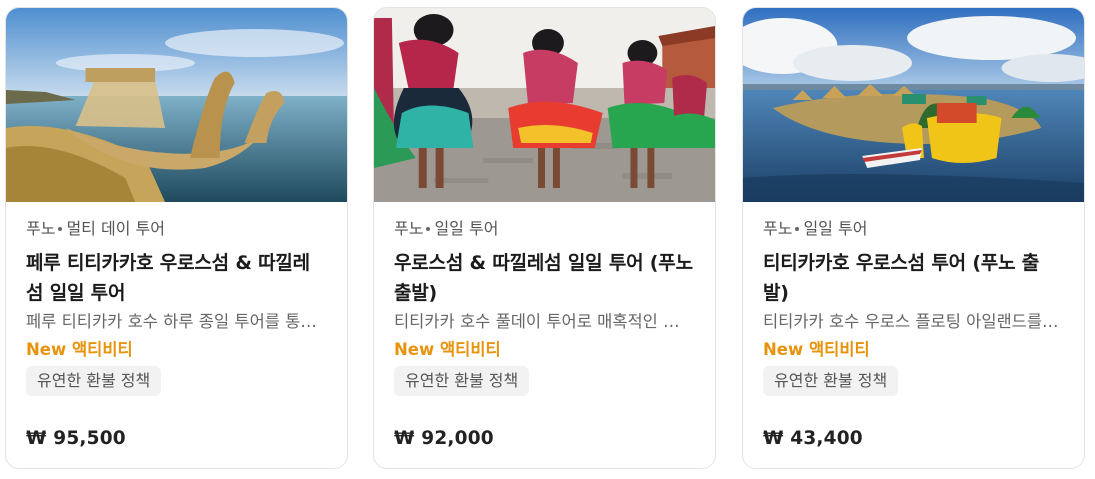  I want to click on card-price: ₩ 92,000, so click(444, 438).